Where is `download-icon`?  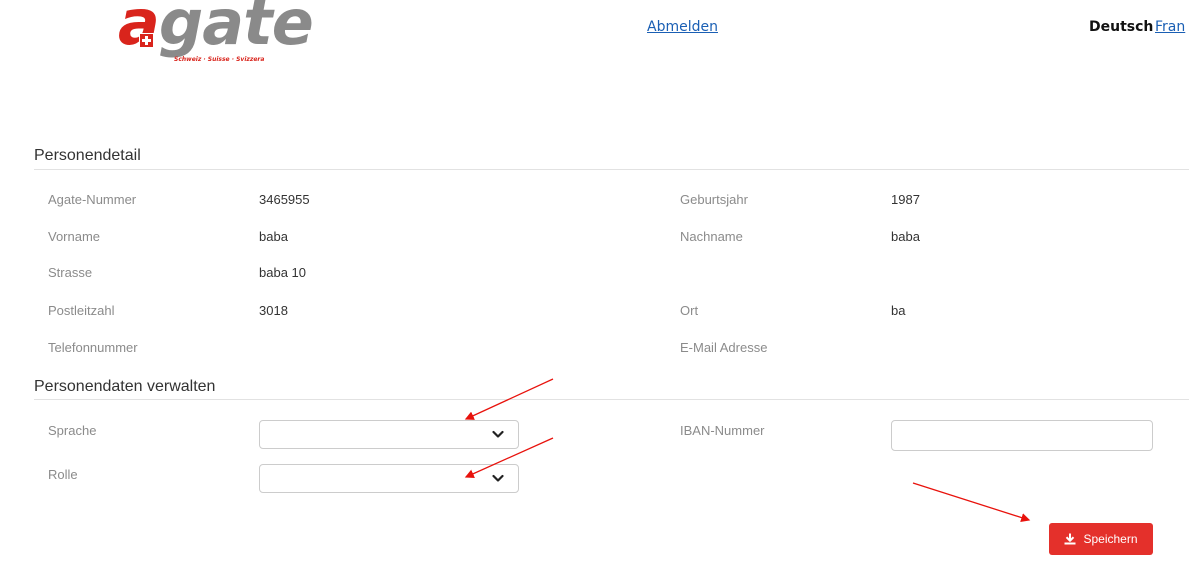 download-icon is located at coordinates (1070, 539).